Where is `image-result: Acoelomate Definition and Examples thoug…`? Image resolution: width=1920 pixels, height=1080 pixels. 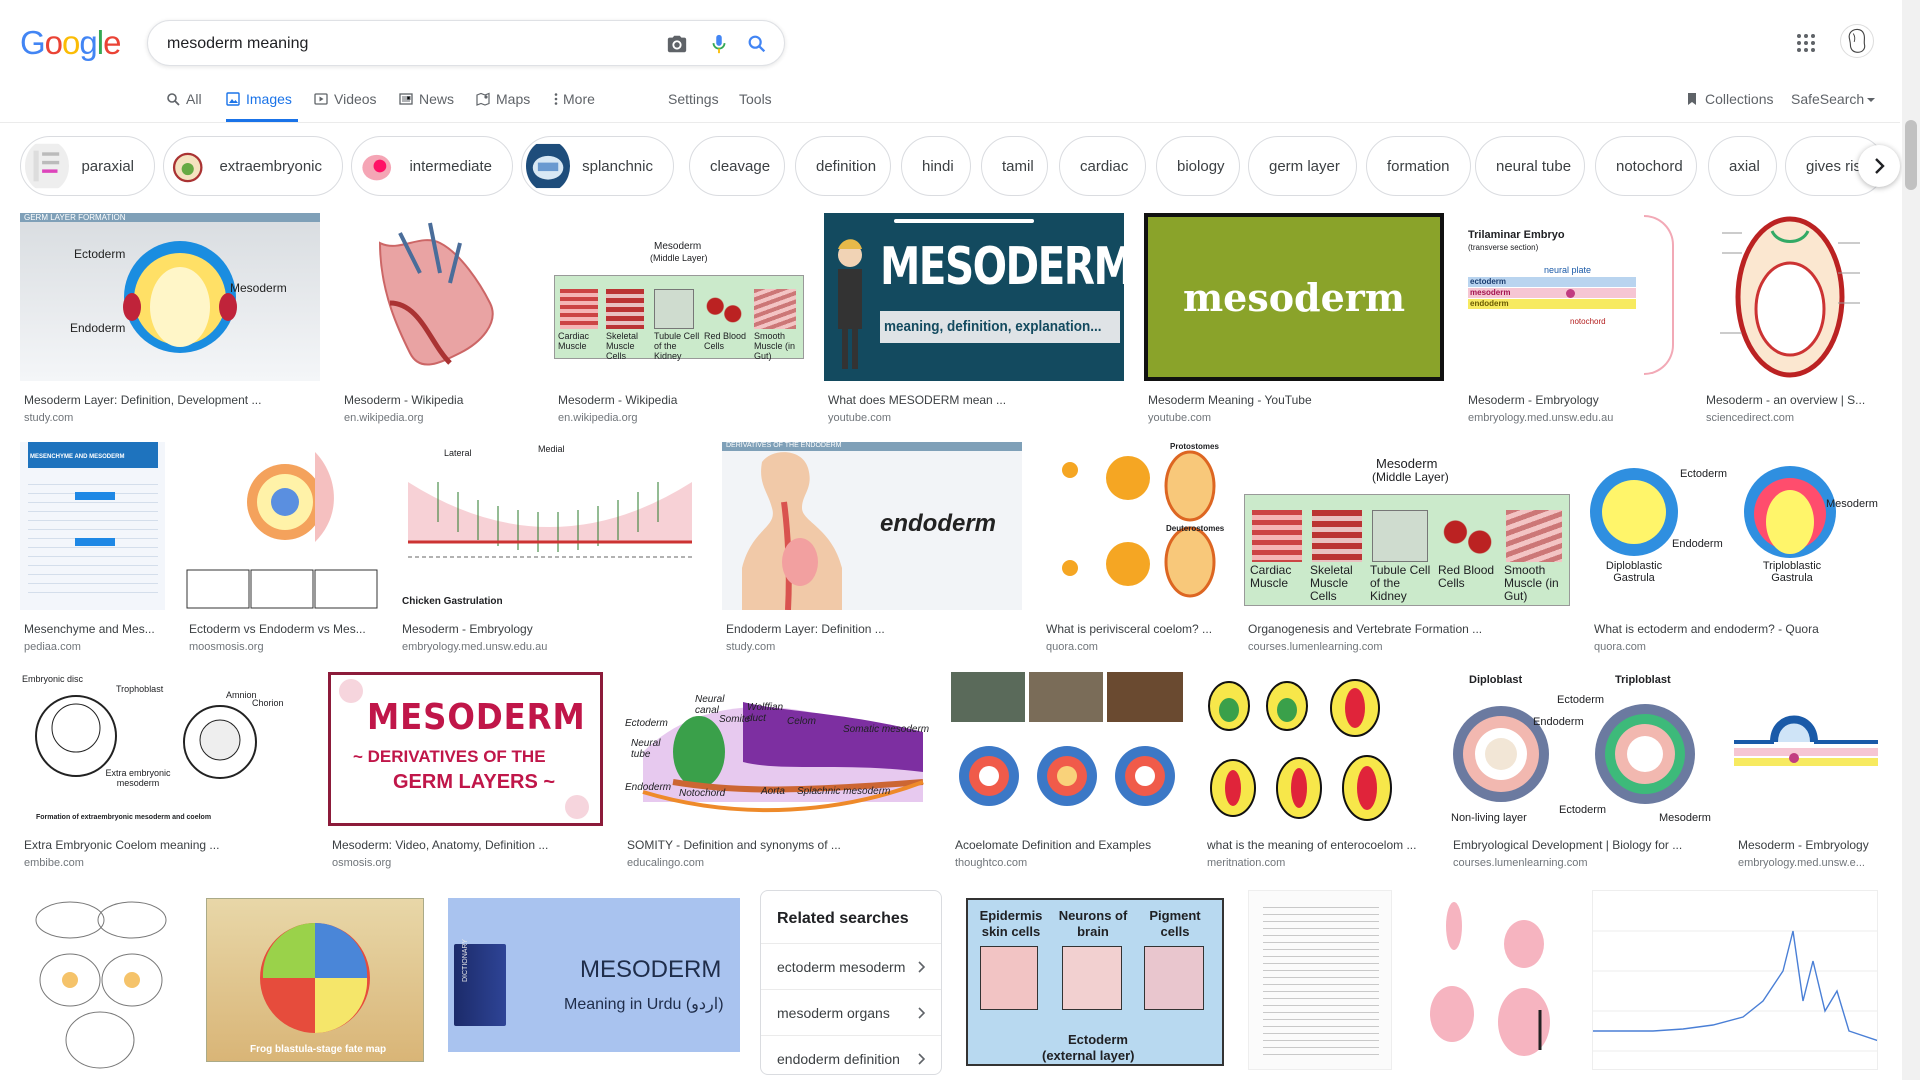 image-result: Acoelomate Definition and Examples thoug… is located at coordinates (1067, 770).